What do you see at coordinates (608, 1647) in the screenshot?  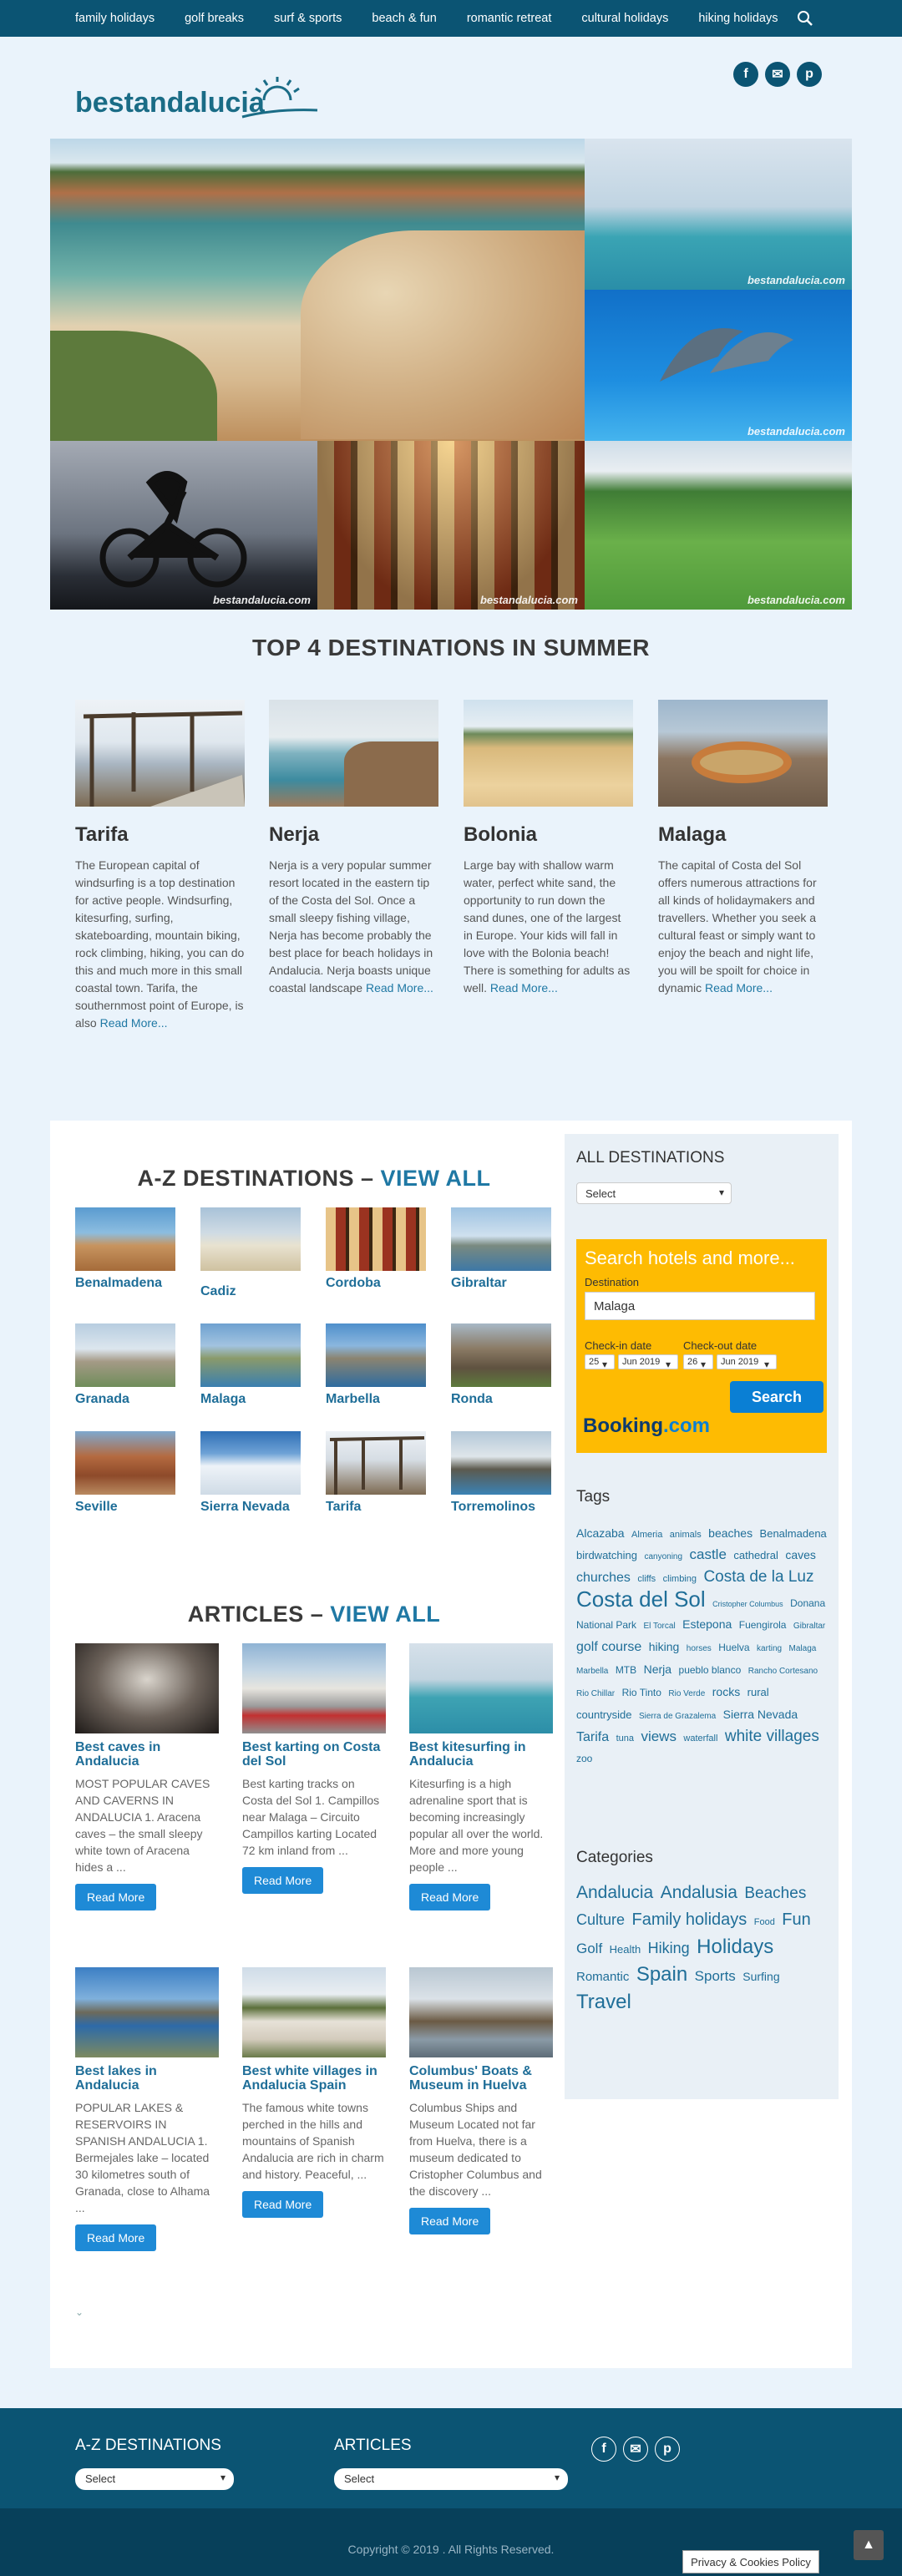 I see `tag-link: golf course` at bounding box center [608, 1647].